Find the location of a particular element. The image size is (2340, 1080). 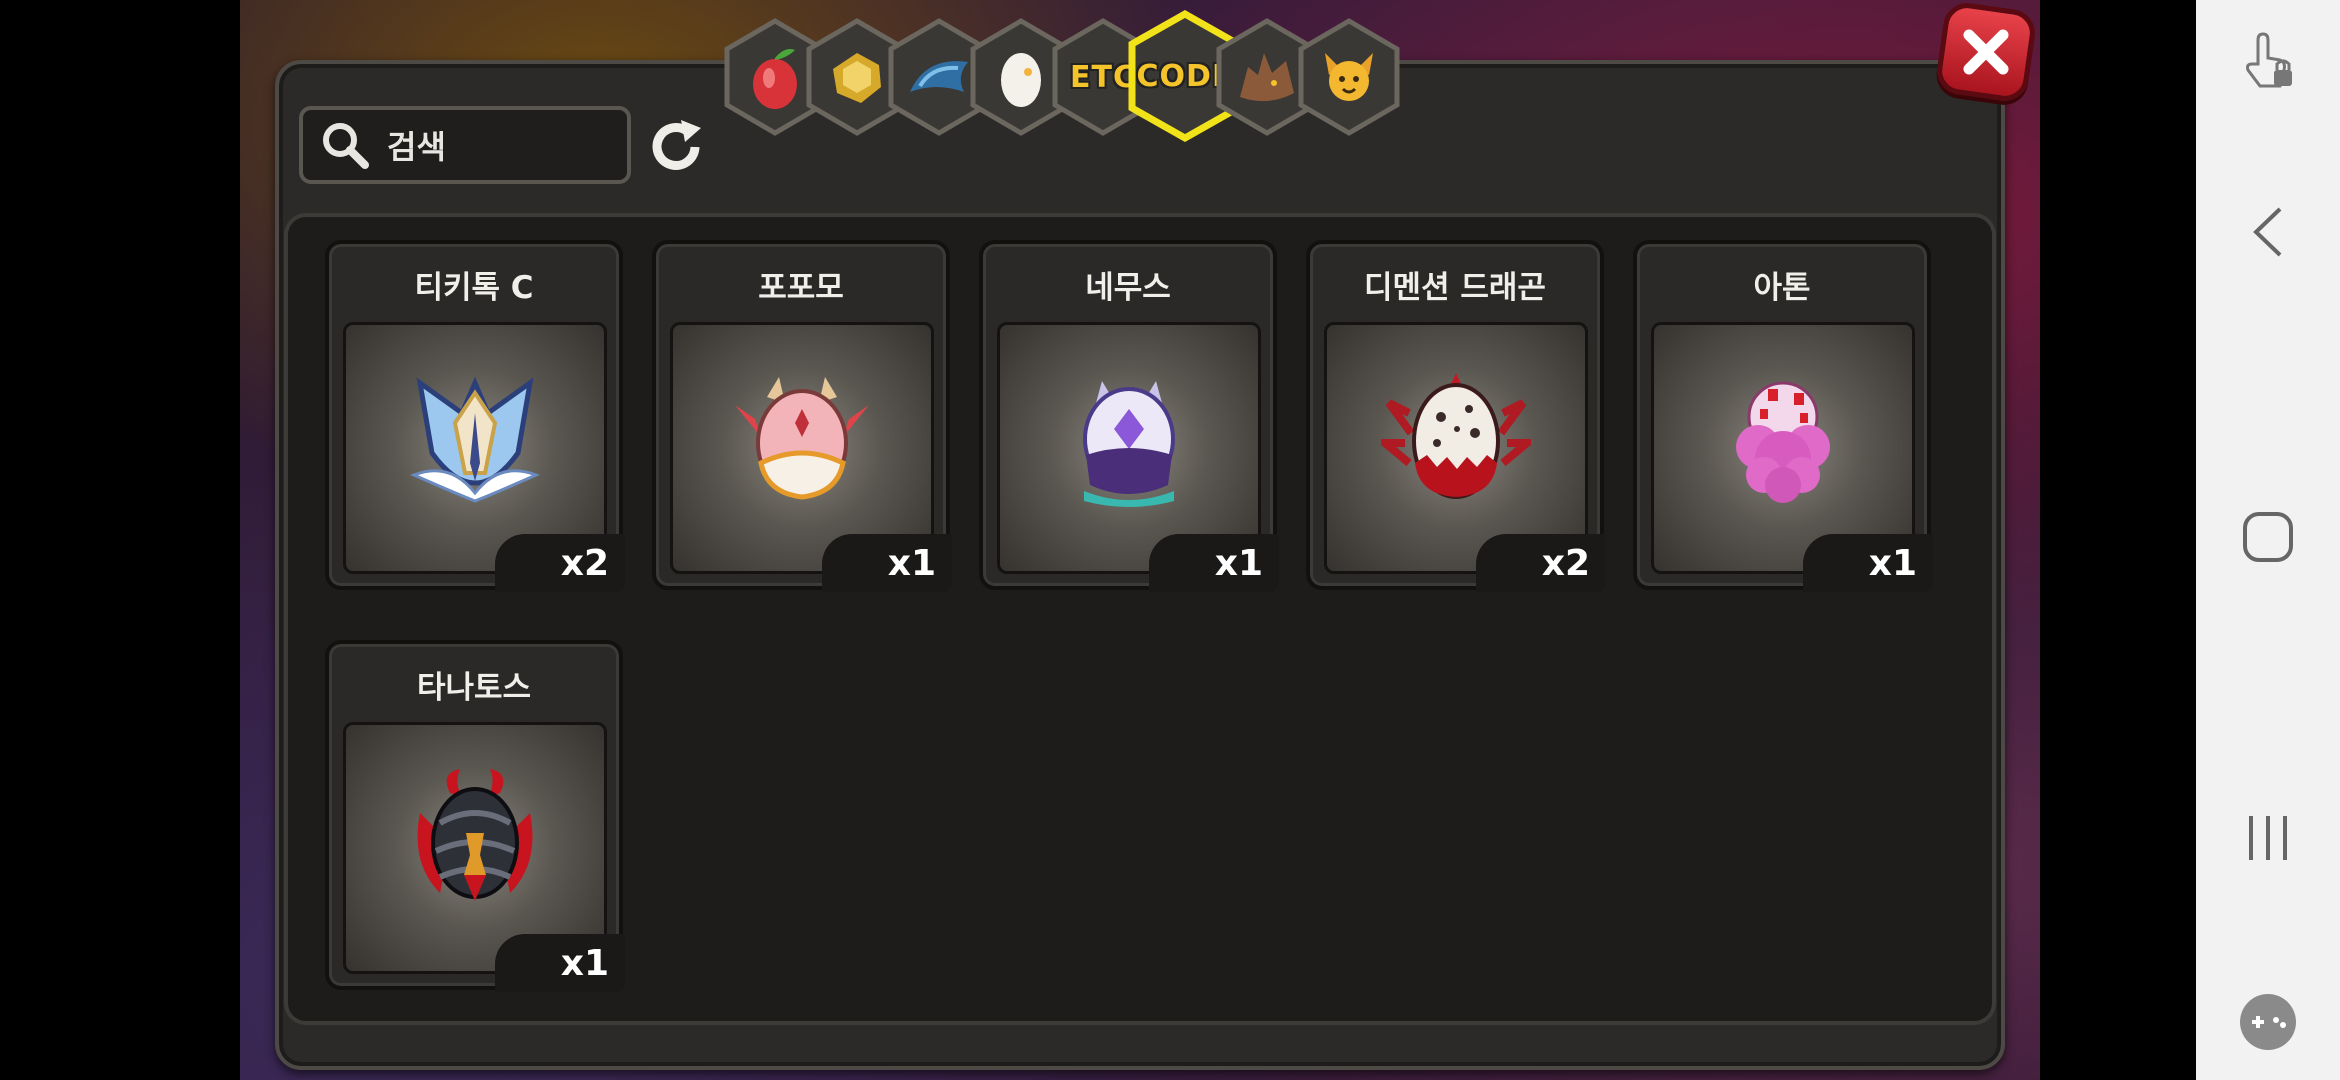

dragon-scale-icon is located at coordinates (939, 76).